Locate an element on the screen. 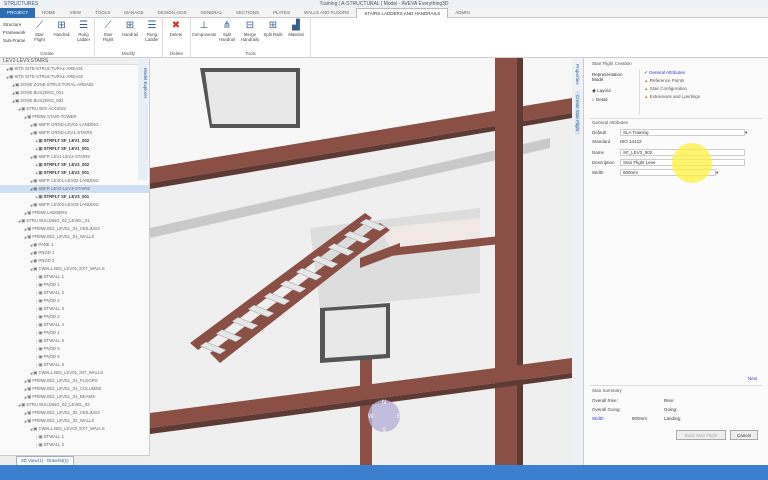  tree-item: ◢ ▣ SBFR LEV2-LEV3-STAIRS is located at coordinates (74, 189).